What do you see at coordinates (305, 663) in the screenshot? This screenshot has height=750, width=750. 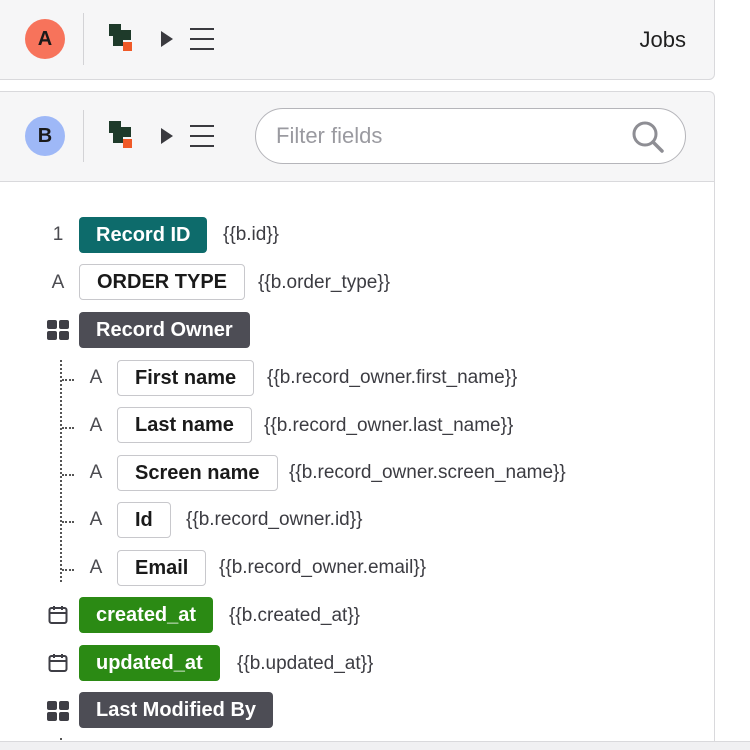 I see `field-path-updated-at: {{b.updated_at}}` at bounding box center [305, 663].